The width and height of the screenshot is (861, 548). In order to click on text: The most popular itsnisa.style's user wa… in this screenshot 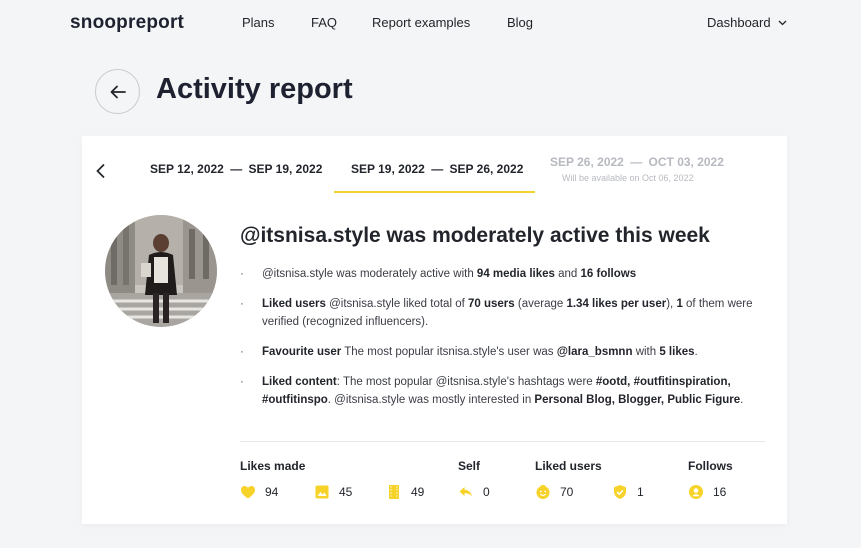, I will do `click(449, 352)`.